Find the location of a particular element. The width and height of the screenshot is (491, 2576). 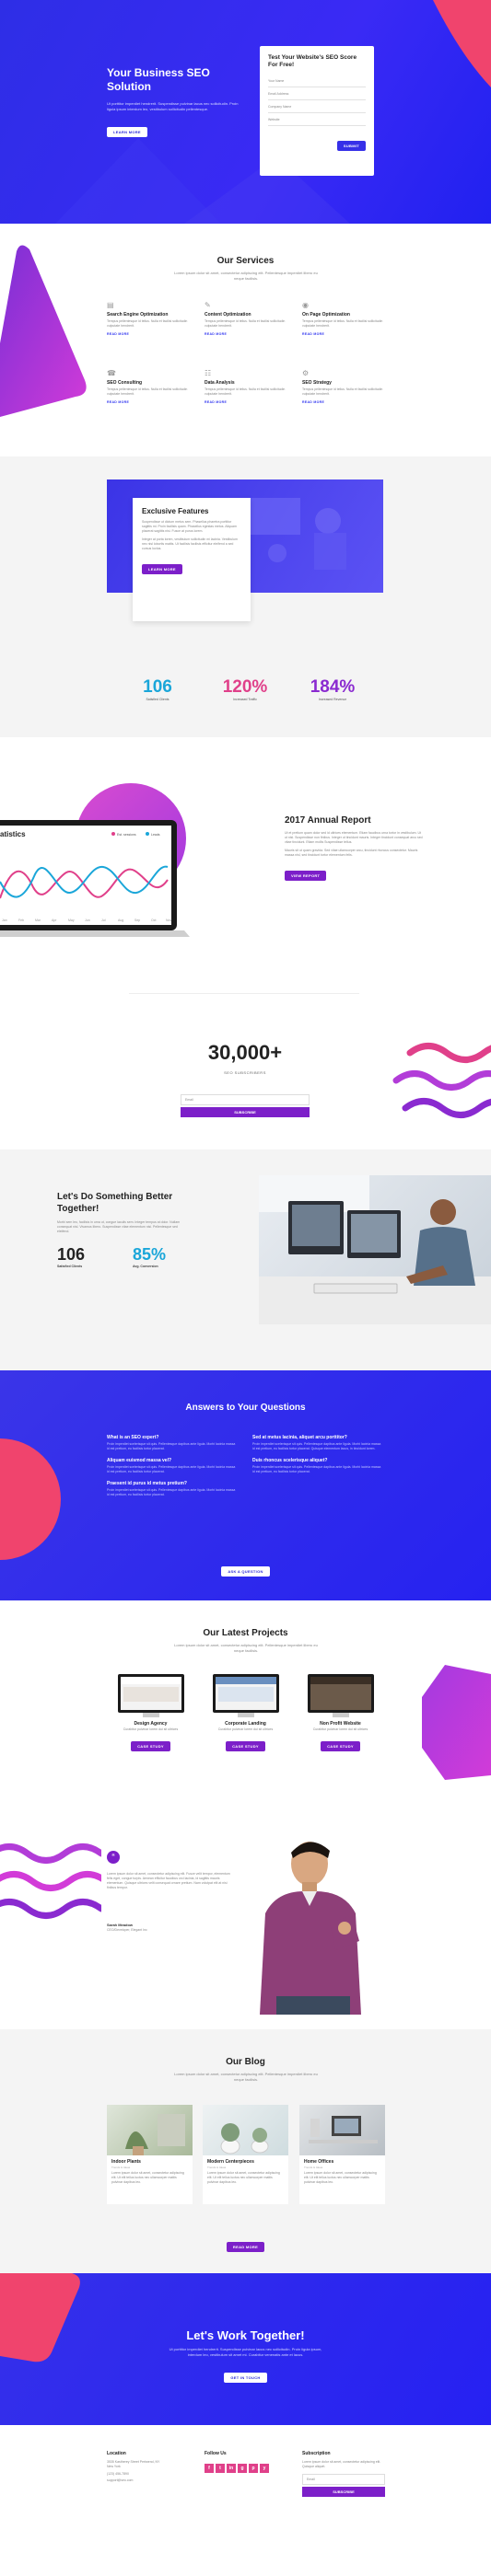

blog-title: Our Blog is located at coordinates (245, 2062).